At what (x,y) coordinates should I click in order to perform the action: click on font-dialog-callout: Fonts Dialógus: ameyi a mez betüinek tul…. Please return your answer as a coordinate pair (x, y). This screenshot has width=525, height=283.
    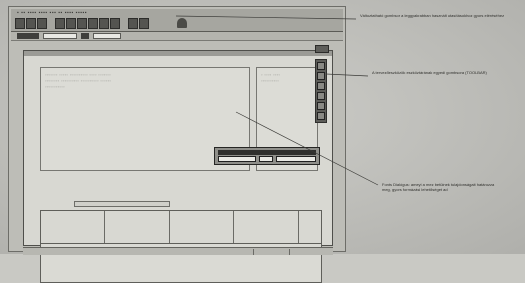
    Looking at the image, I should click on (438, 187).